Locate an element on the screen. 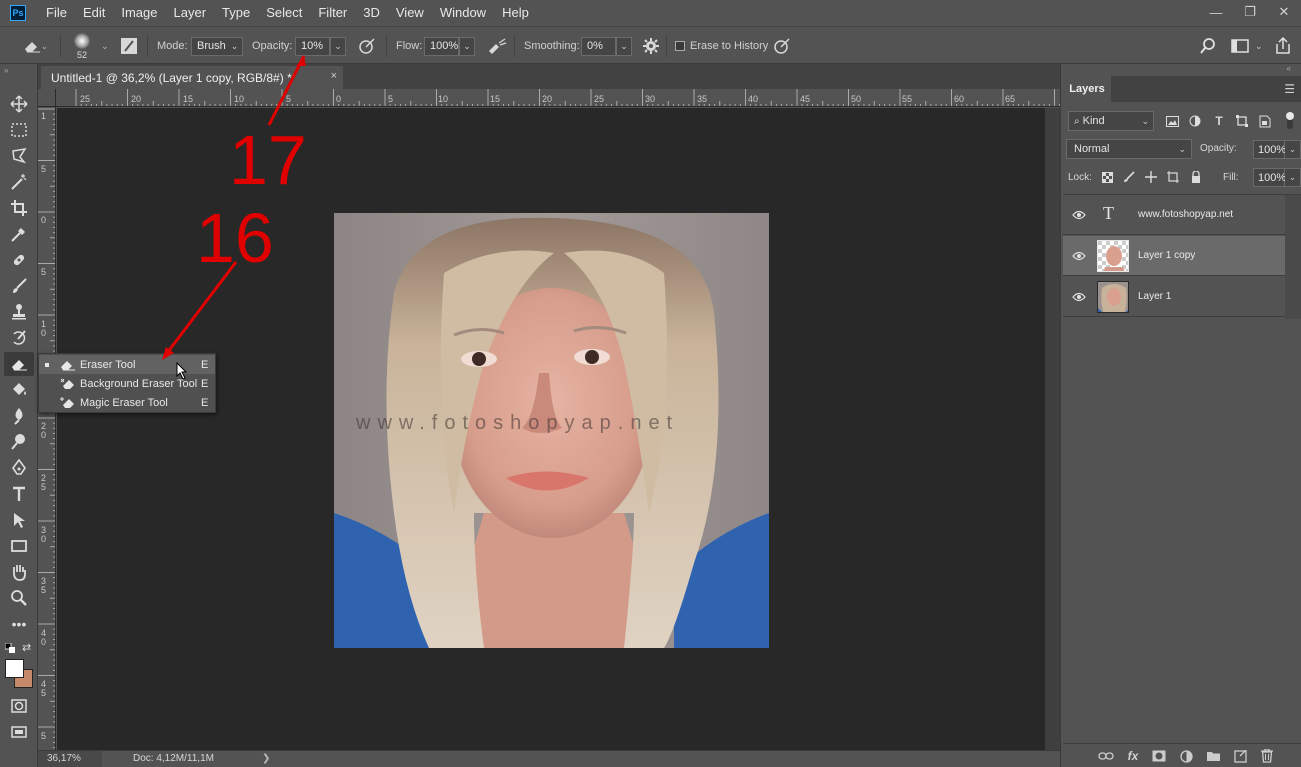 Image resolution: width=1301 pixels, height=767 pixels. lock-position-icon is located at coordinates (1151, 177).